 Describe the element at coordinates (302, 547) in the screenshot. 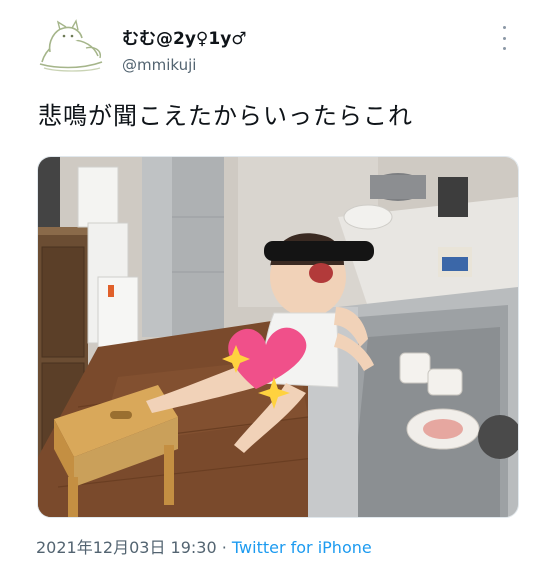

I see `tweet-source-link: Twitter for iPhone` at that location.